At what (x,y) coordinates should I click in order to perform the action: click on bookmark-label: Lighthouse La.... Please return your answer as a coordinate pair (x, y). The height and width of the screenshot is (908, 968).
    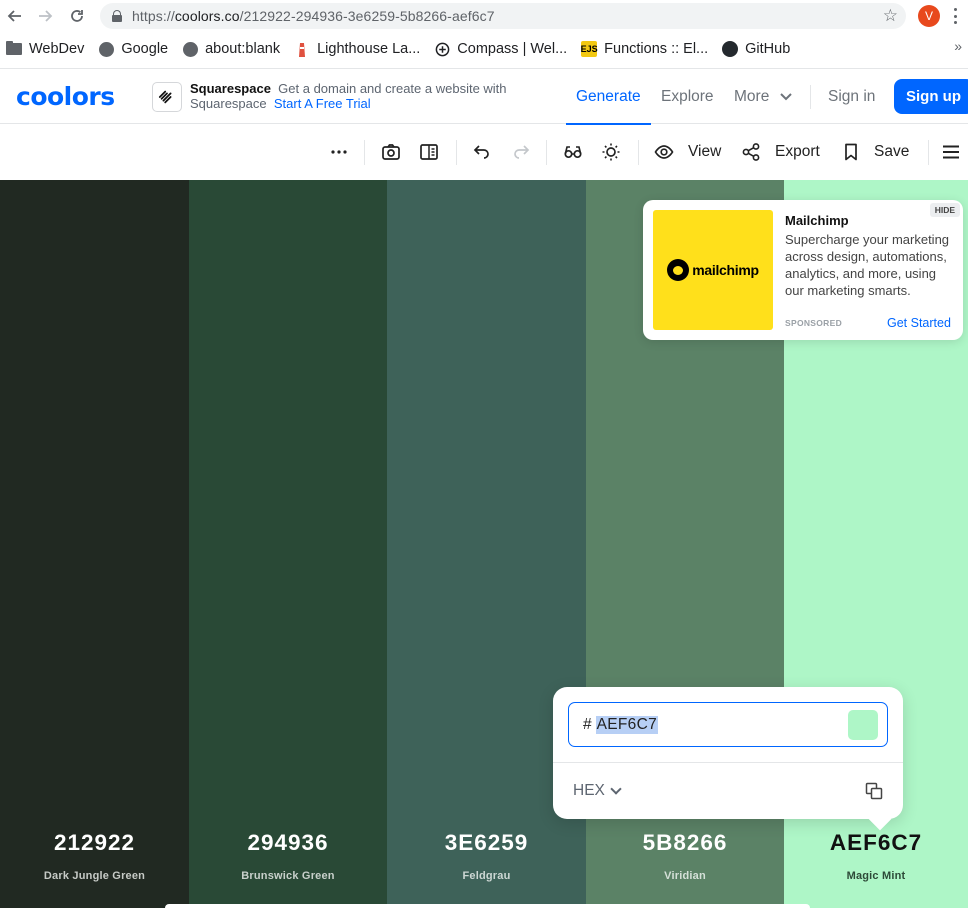
    Looking at the image, I should click on (369, 49).